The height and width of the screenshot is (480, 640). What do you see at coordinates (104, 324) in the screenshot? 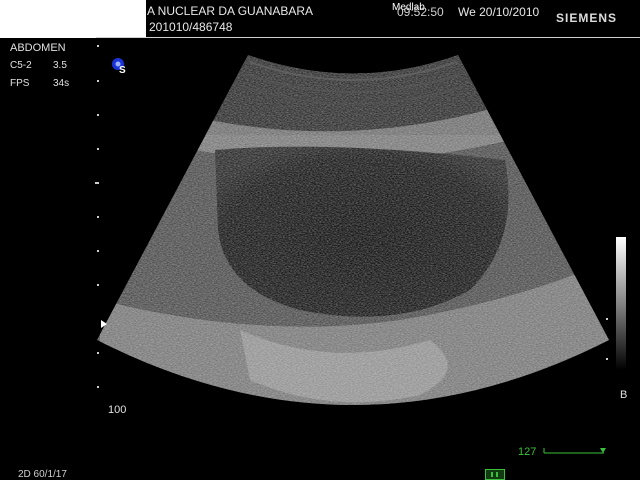
I see `cursor-arrow-icon` at bounding box center [104, 324].